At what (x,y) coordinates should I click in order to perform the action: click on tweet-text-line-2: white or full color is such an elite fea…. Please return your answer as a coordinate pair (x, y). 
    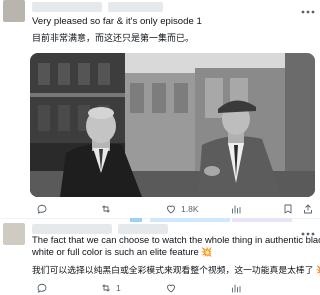
    Looking at the image, I should click on (115, 251).